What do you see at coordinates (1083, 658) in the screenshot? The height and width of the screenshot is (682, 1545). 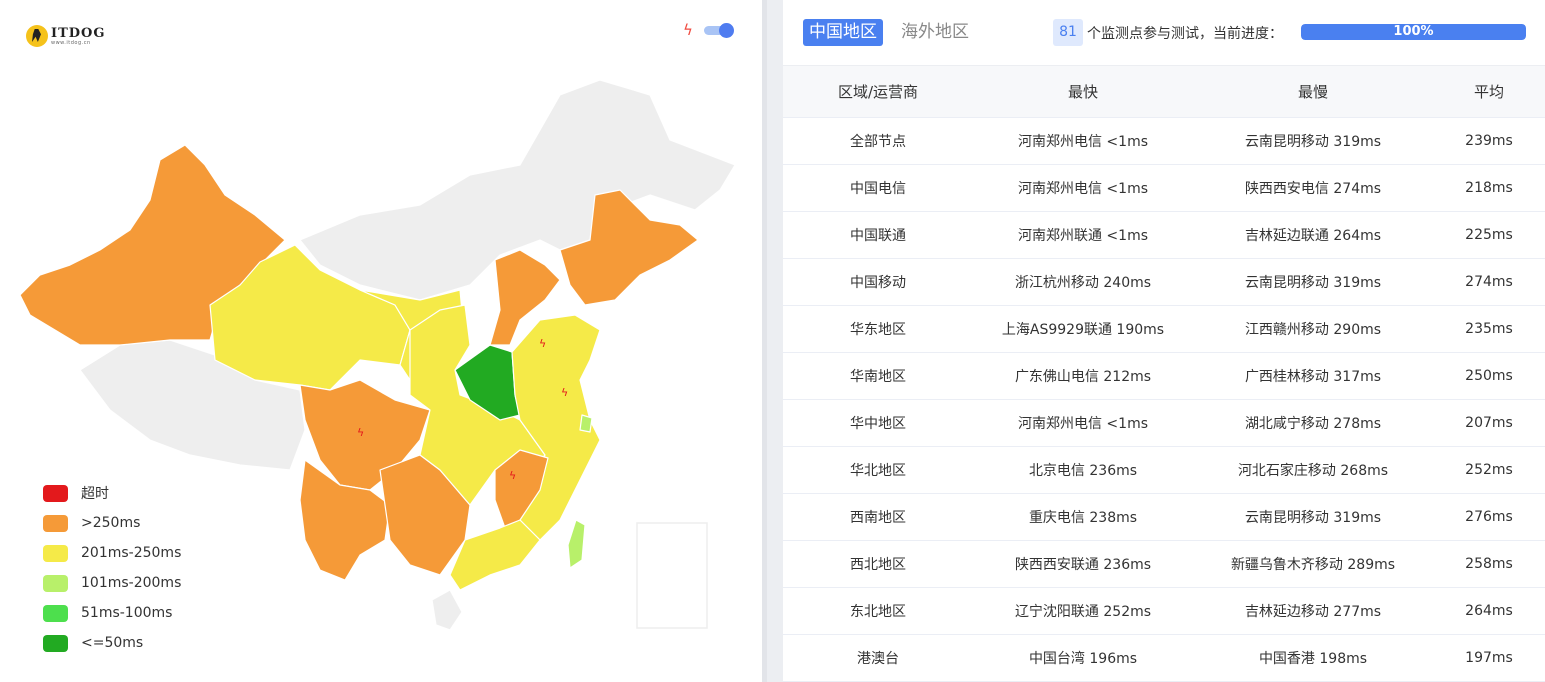 I see `cell-fastest: 中国台湾 196ms` at bounding box center [1083, 658].